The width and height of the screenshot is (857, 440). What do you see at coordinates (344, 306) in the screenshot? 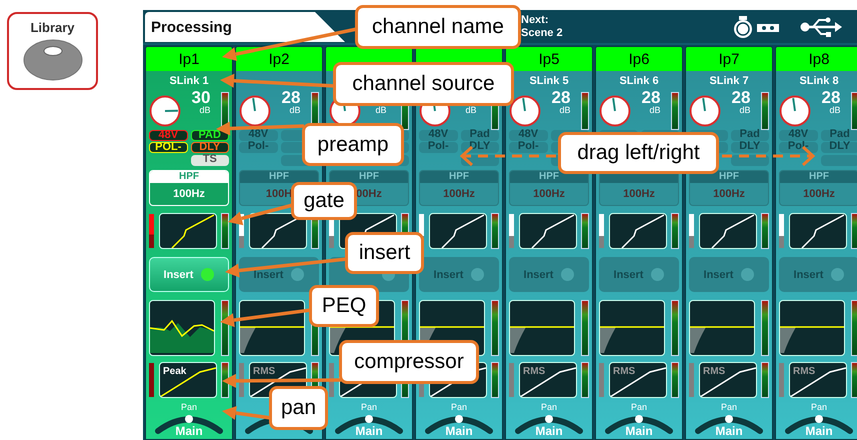
I see `callout-tooltip: PEQ` at bounding box center [344, 306].